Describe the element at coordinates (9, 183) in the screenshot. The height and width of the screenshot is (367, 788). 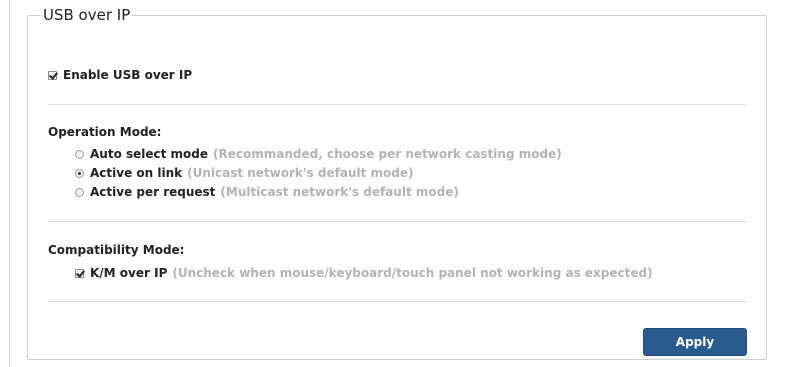
I see `left-border-line` at that location.